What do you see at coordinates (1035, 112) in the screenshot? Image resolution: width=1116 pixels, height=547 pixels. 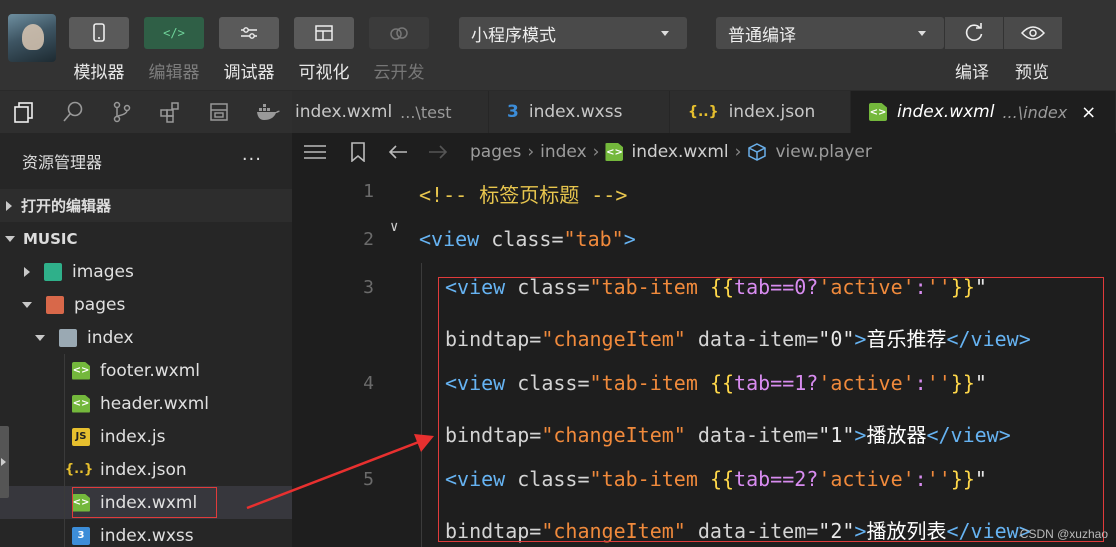 I see `tab-path-hint: ...\index` at bounding box center [1035, 112].